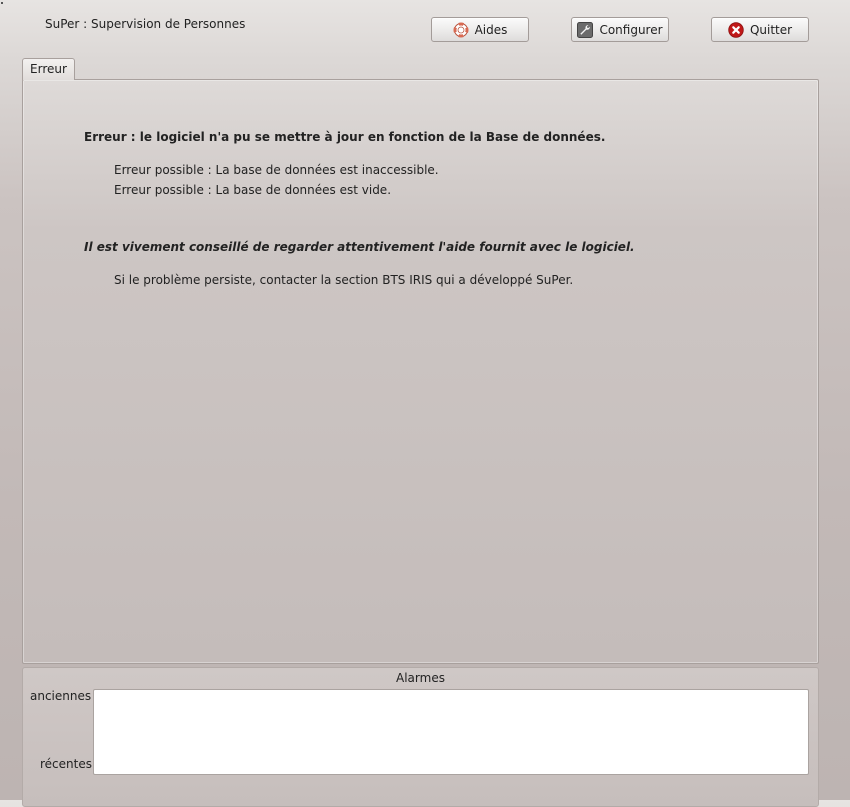 The height and width of the screenshot is (807, 850). What do you see at coordinates (48, 69) in the screenshot?
I see `tab-erreur: Erreur` at bounding box center [48, 69].